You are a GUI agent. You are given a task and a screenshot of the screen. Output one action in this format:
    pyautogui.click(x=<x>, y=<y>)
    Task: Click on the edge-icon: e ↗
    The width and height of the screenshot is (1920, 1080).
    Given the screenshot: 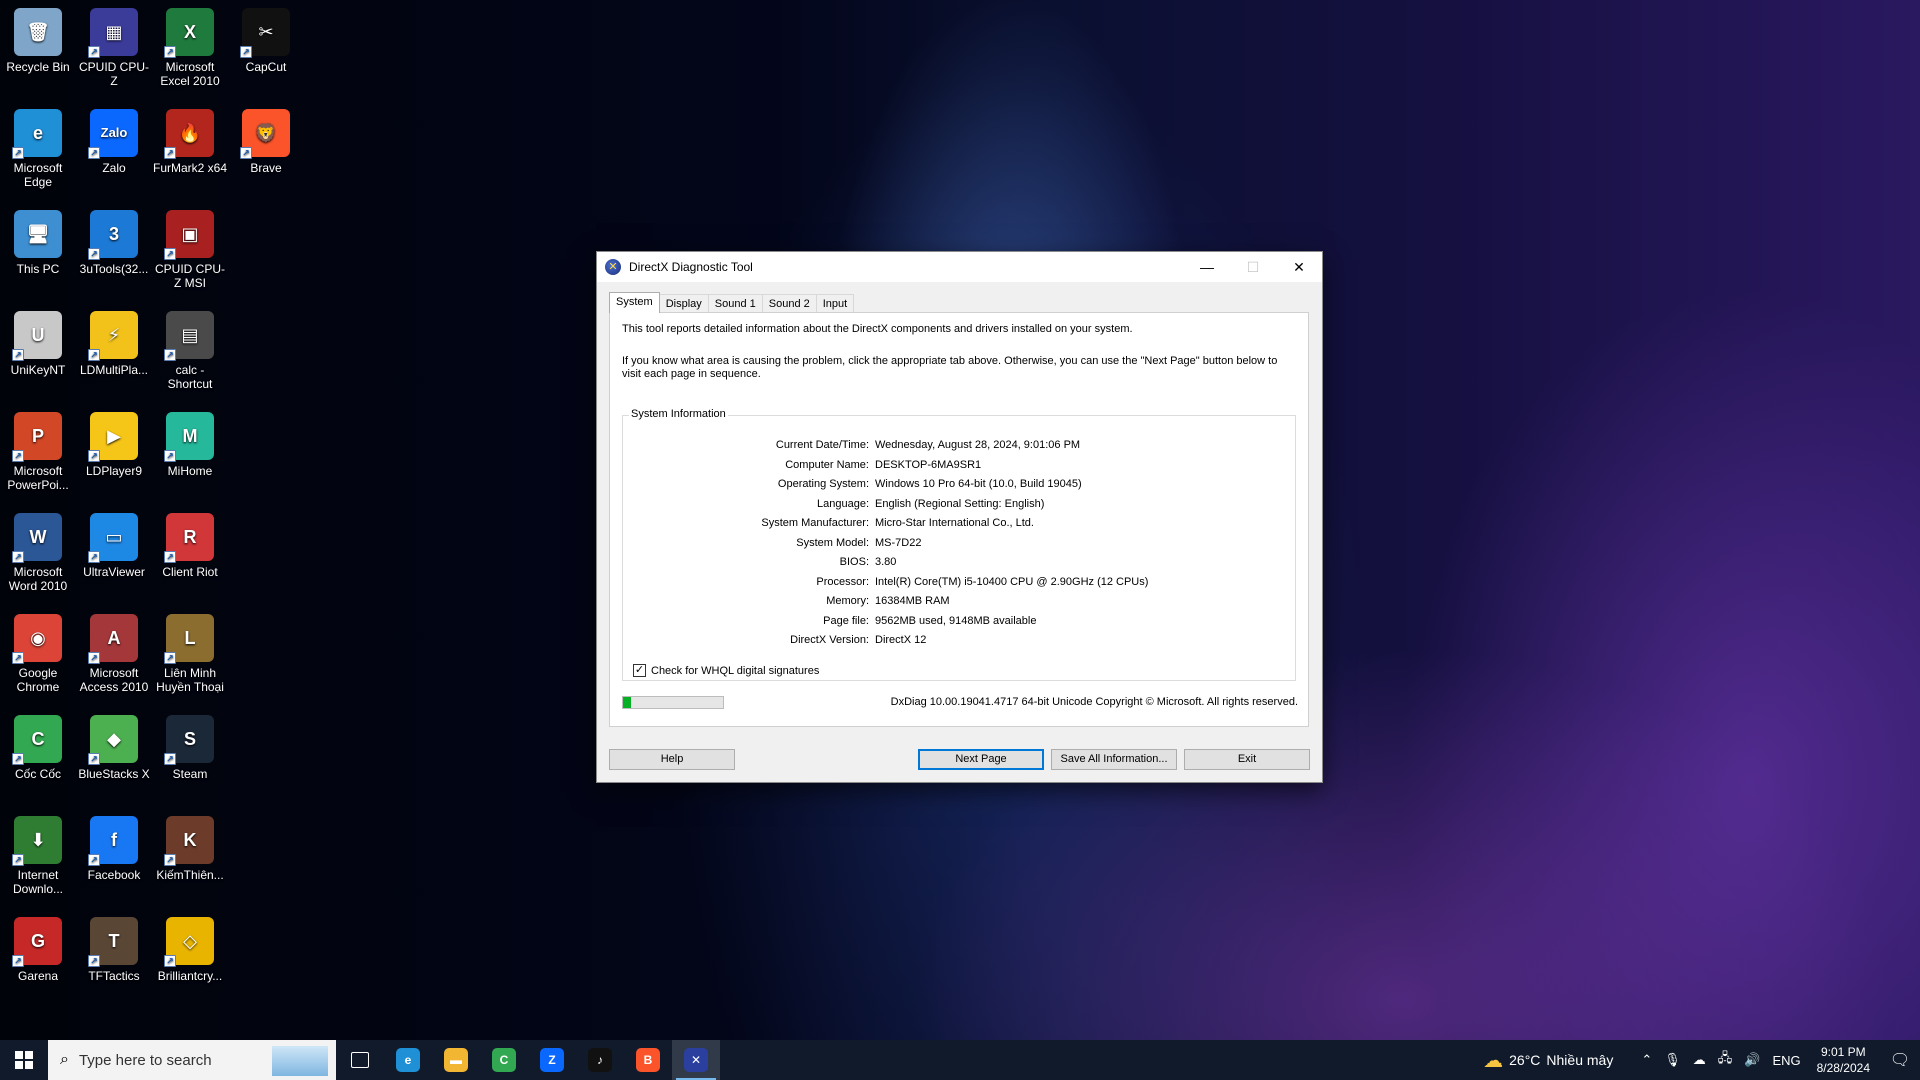 What is the action you would take?
    pyautogui.click(x=37, y=134)
    